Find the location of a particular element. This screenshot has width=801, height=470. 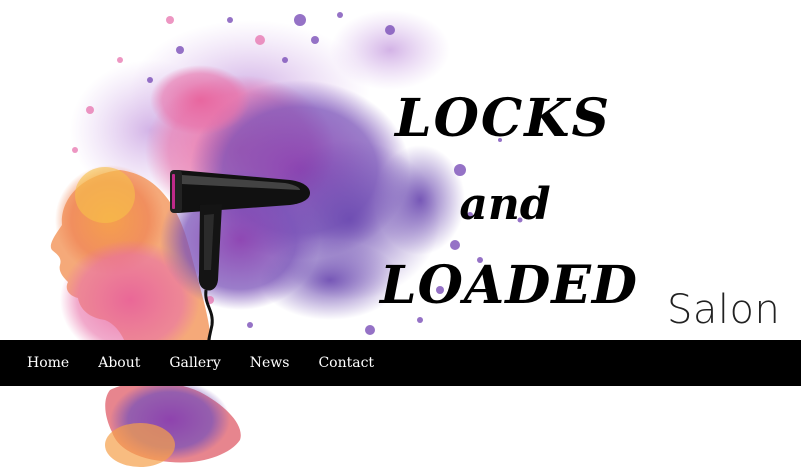

nav-contact-link: Contact is located at coordinates (346, 363).